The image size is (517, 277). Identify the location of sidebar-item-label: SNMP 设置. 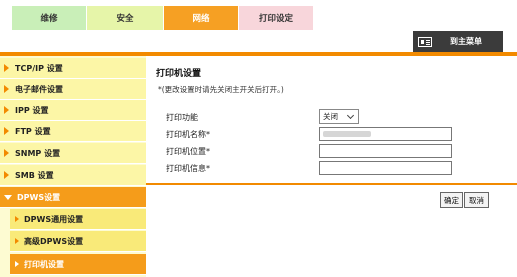
(38, 153).